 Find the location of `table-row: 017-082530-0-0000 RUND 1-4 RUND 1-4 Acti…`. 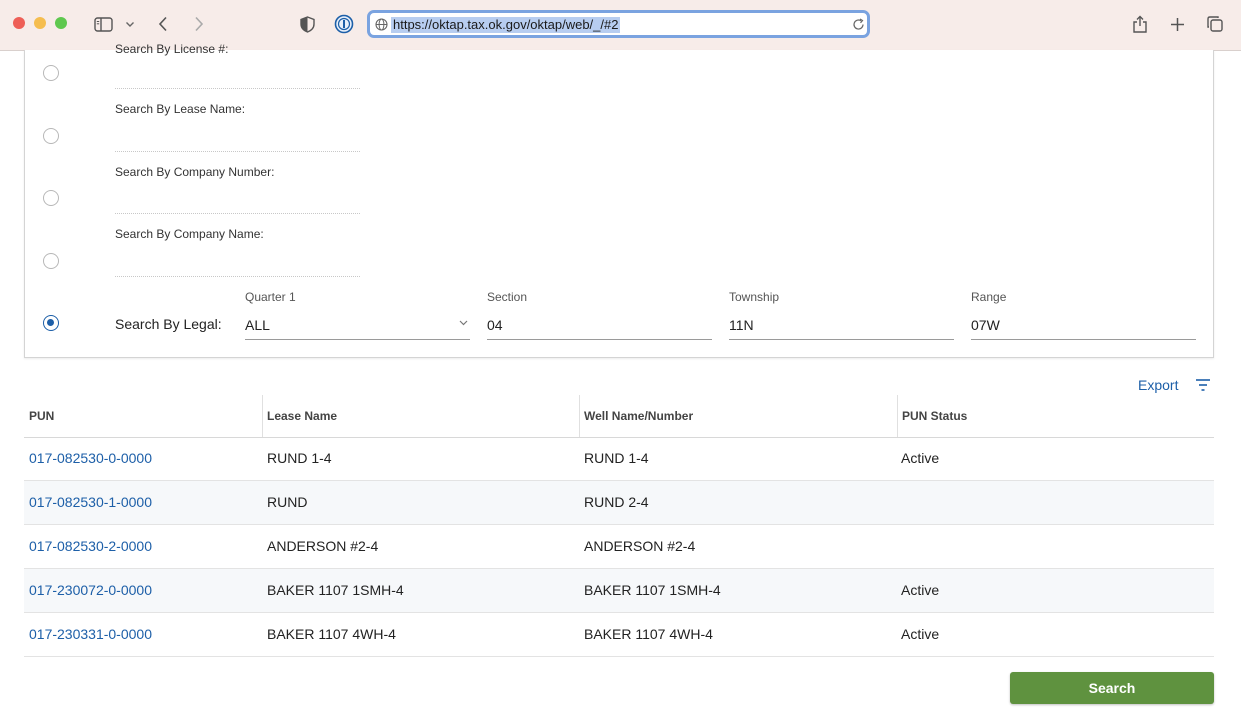

table-row: 017-082530-0-0000 RUND 1-4 RUND 1-4 Acti… is located at coordinates (619, 459).